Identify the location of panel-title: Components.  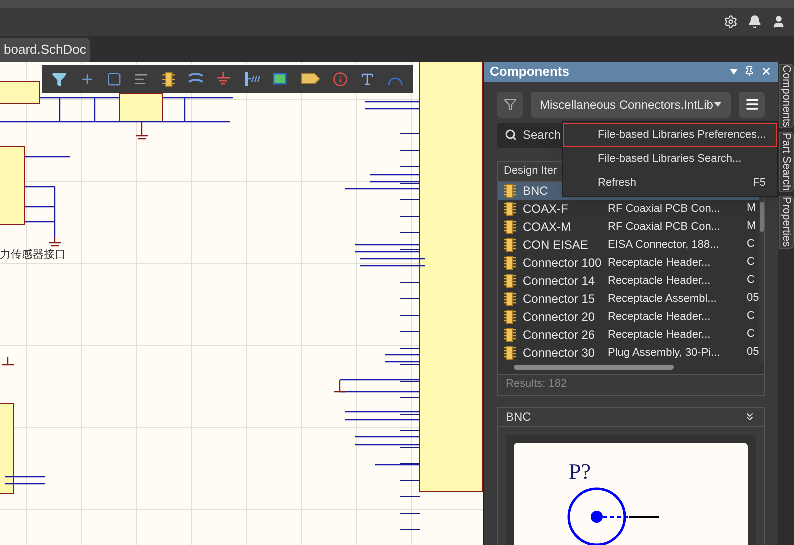
(530, 72).